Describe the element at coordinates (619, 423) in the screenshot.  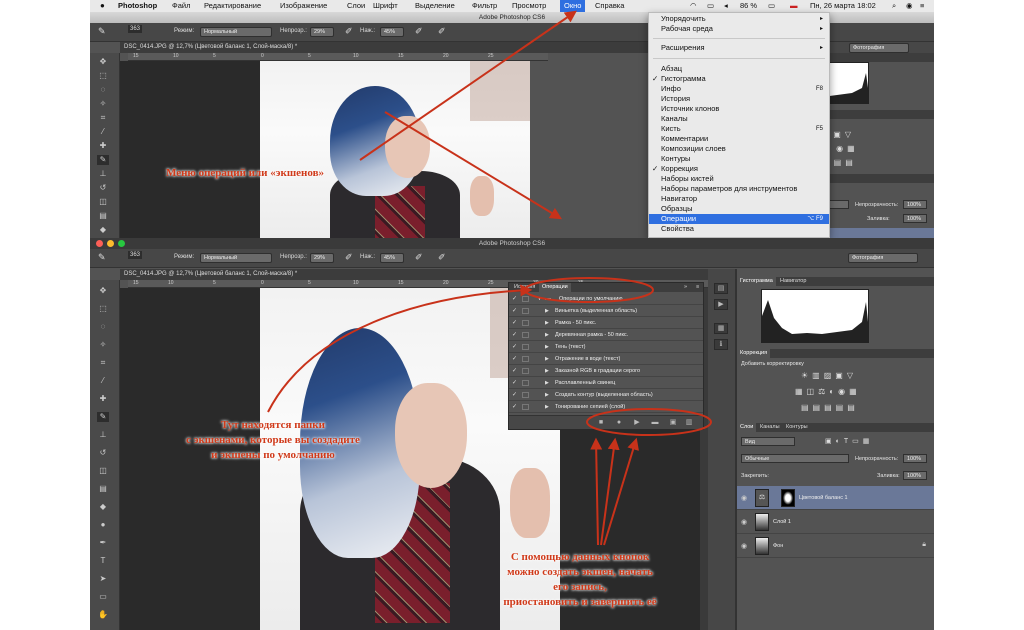
I see `record-icon: ●` at that location.